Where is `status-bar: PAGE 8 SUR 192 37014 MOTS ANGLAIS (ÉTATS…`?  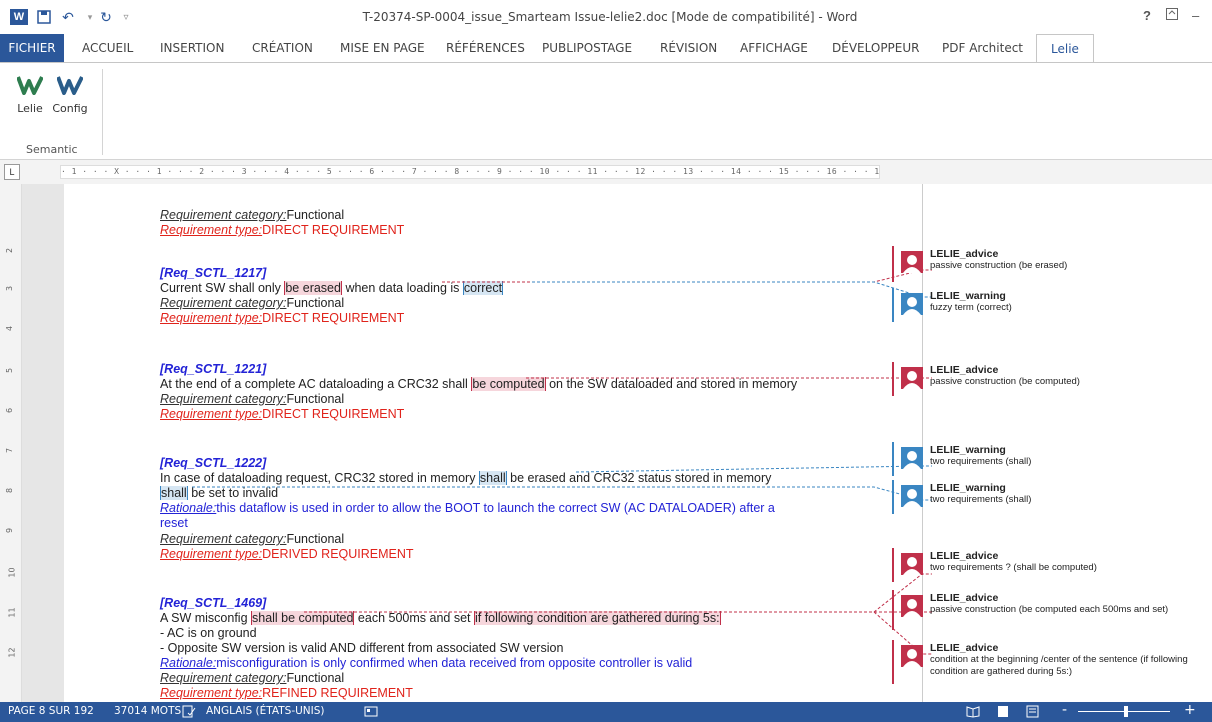
status-bar: PAGE 8 SUR 192 37014 MOTS ANGLAIS (ÉTATS… is located at coordinates (606, 712).